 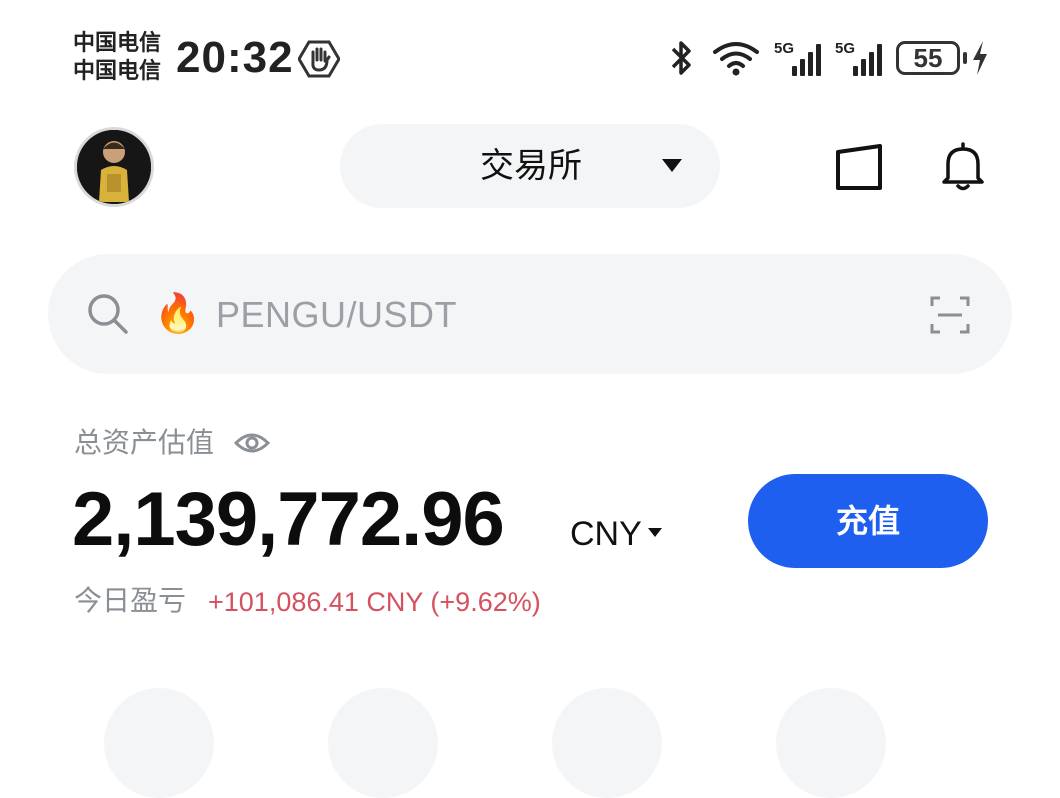 I want to click on carrier-labels: 中国电信 中国电信, so click(x=117, y=58).